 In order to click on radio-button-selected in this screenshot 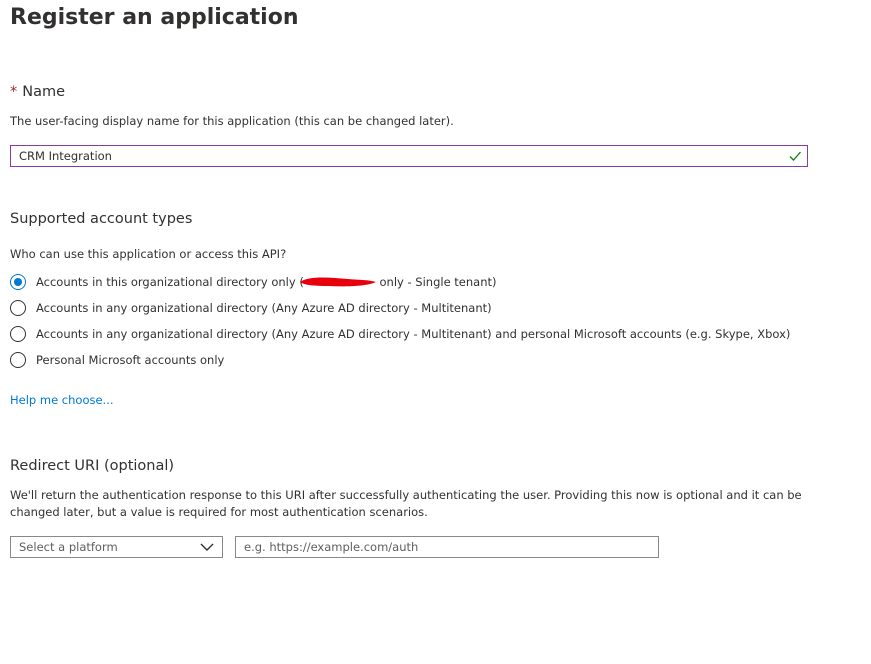, I will do `click(18, 282)`.